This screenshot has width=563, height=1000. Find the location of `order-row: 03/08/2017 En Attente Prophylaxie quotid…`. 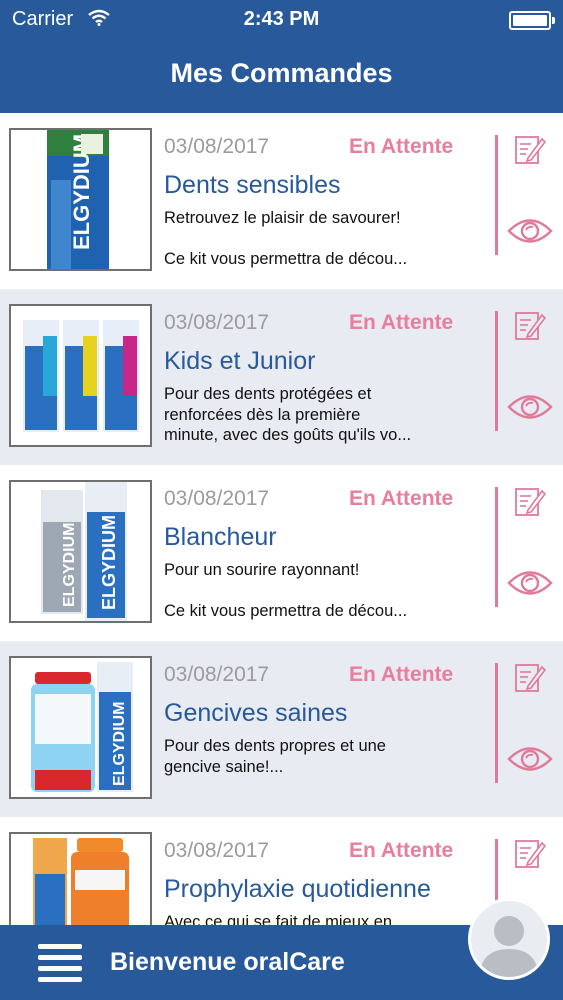

order-row: 03/08/2017 En Attente Prophylaxie quotid… is located at coordinates (281, 871).